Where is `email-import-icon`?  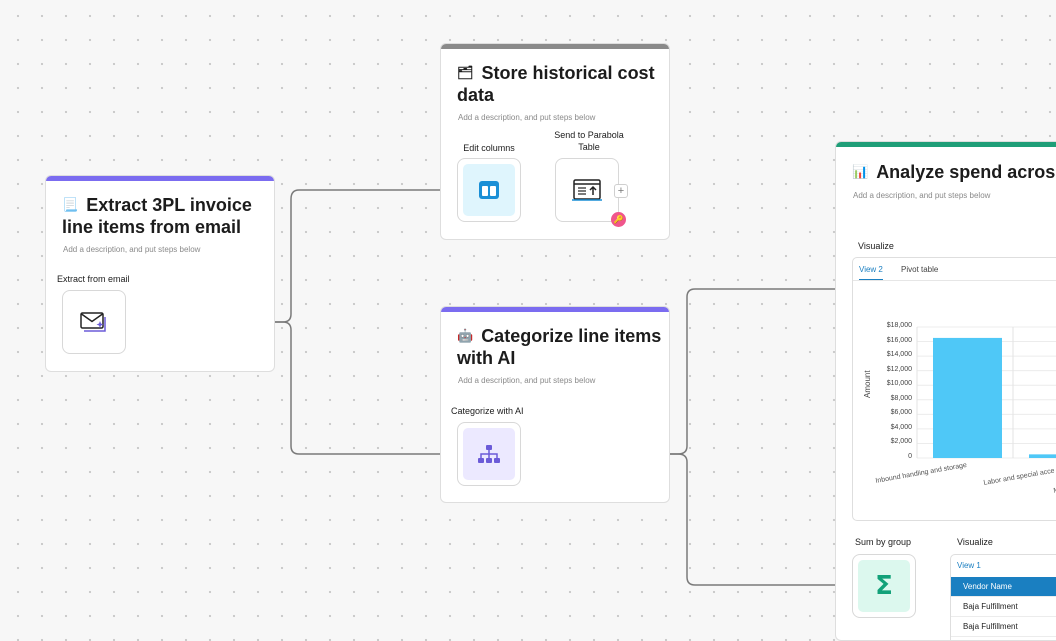 email-import-icon is located at coordinates (93, 322).